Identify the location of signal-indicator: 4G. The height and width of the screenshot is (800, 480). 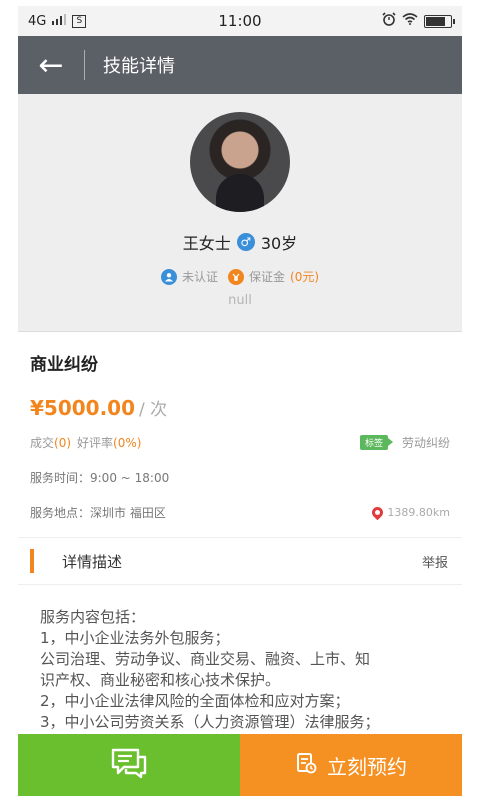
(37, 21).